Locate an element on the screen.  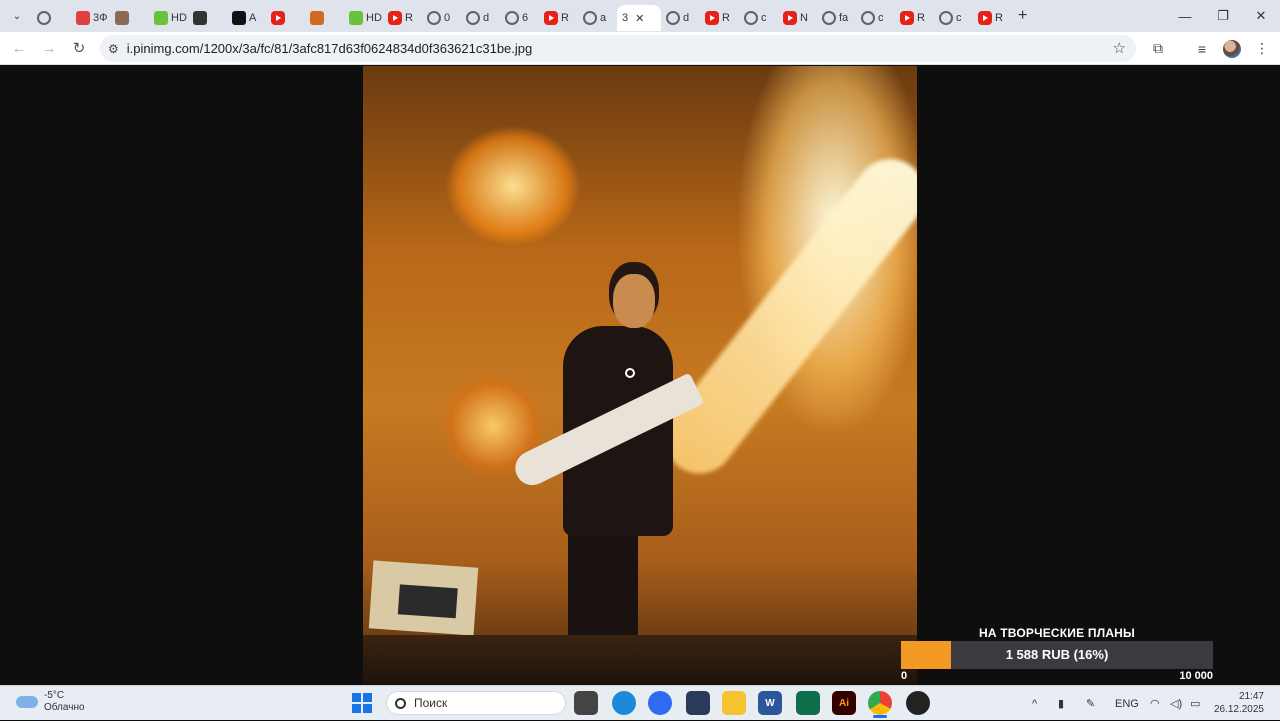
system-clock: 21:47 26.12.2025 is located at coordinates (1239, 703).